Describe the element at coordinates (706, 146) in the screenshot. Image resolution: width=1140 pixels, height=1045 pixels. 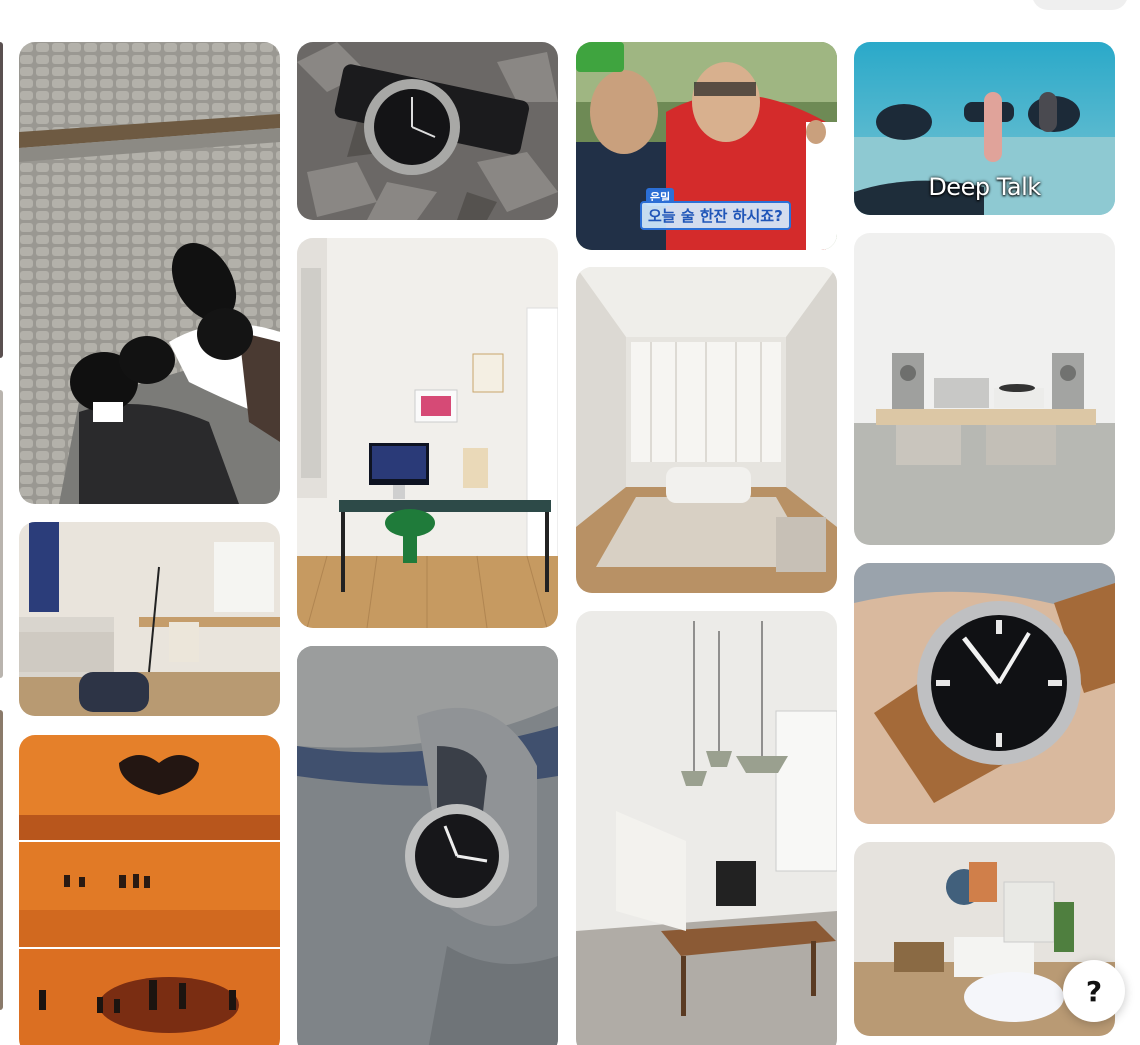
I see `pin-variety-show: 은밀 오늘 술 한잔 하시죠?` at that location.